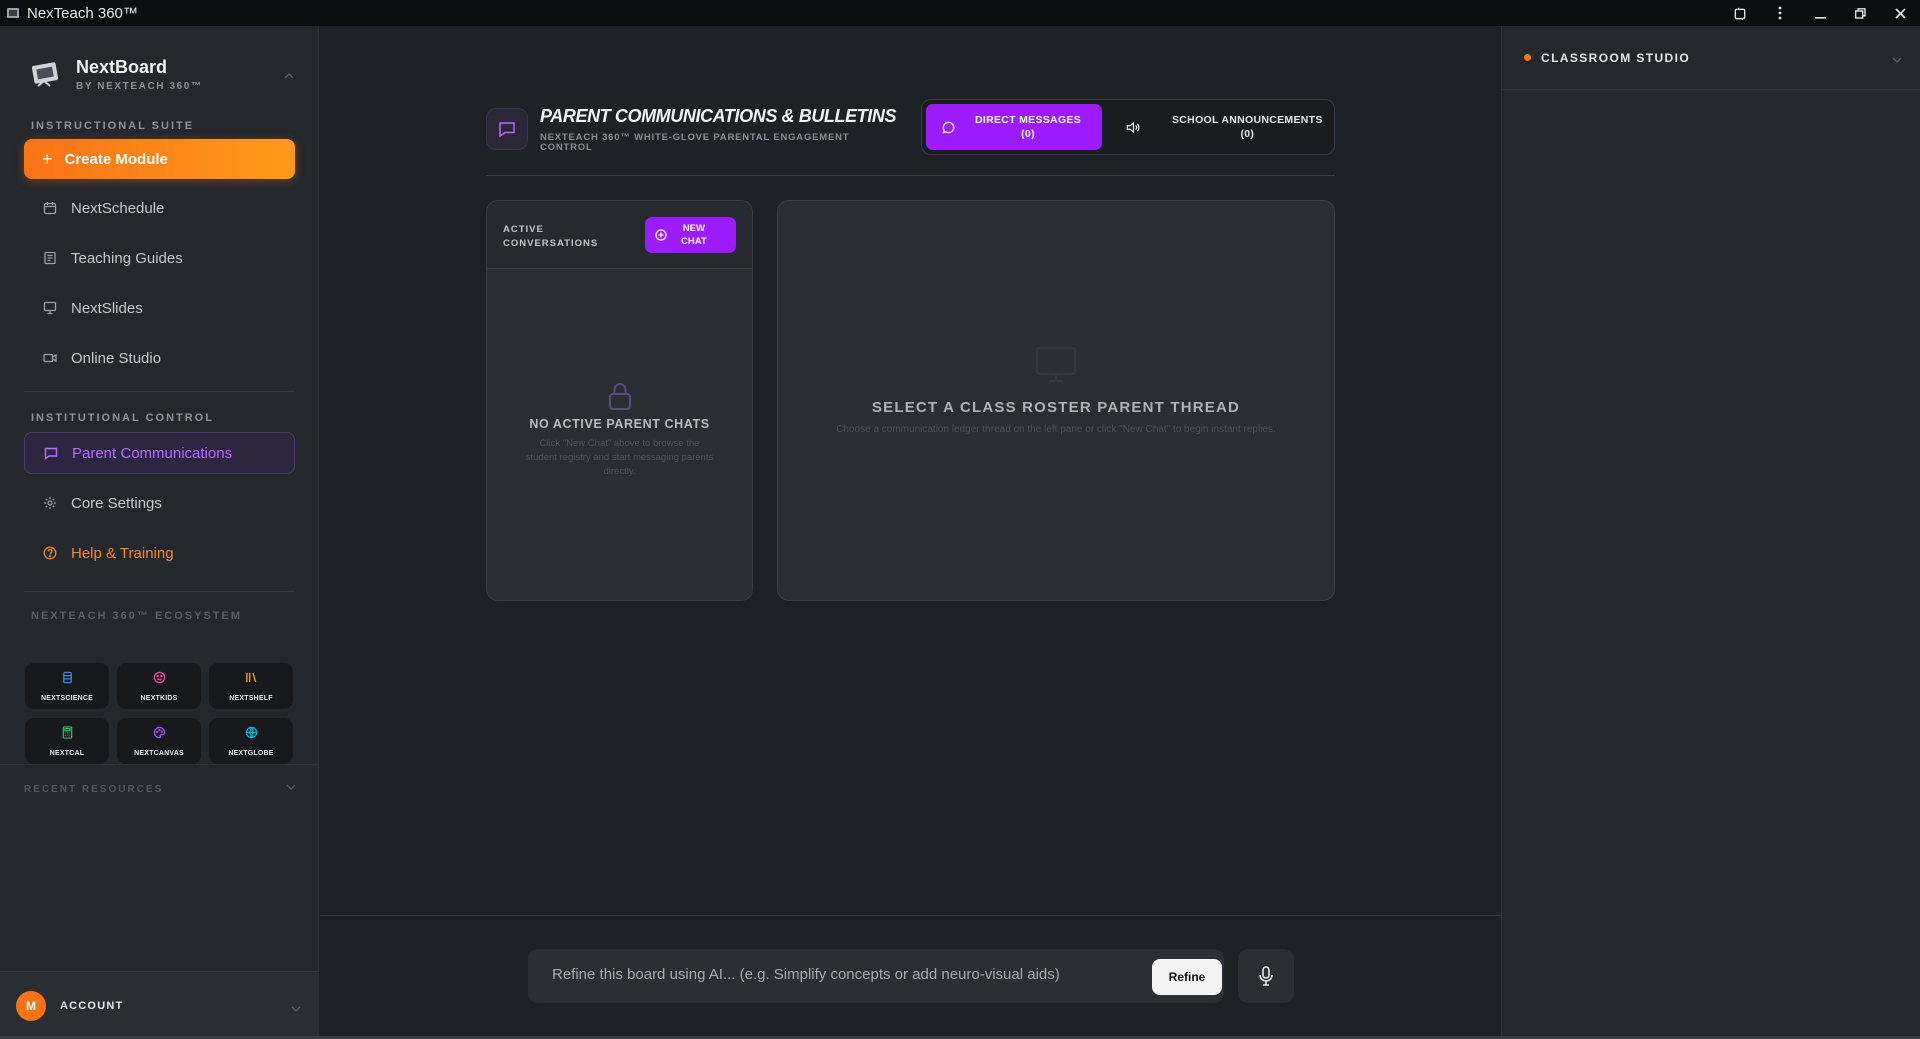  What do you see at coordinates (251, 735) in the screenshot?
I see `globe-icon` at bounding box center [251, 735].